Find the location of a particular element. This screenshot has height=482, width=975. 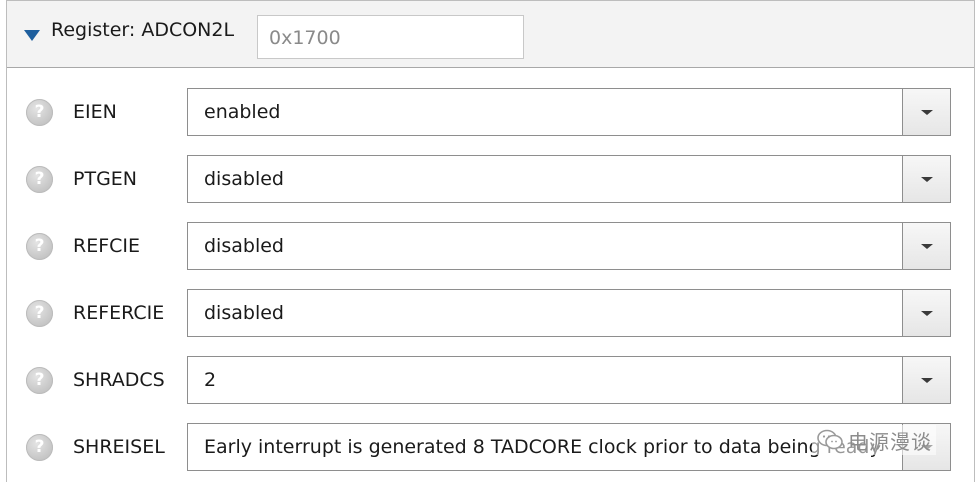

watermark-text: 电源漫谈 is located at coordinates (890, 441).